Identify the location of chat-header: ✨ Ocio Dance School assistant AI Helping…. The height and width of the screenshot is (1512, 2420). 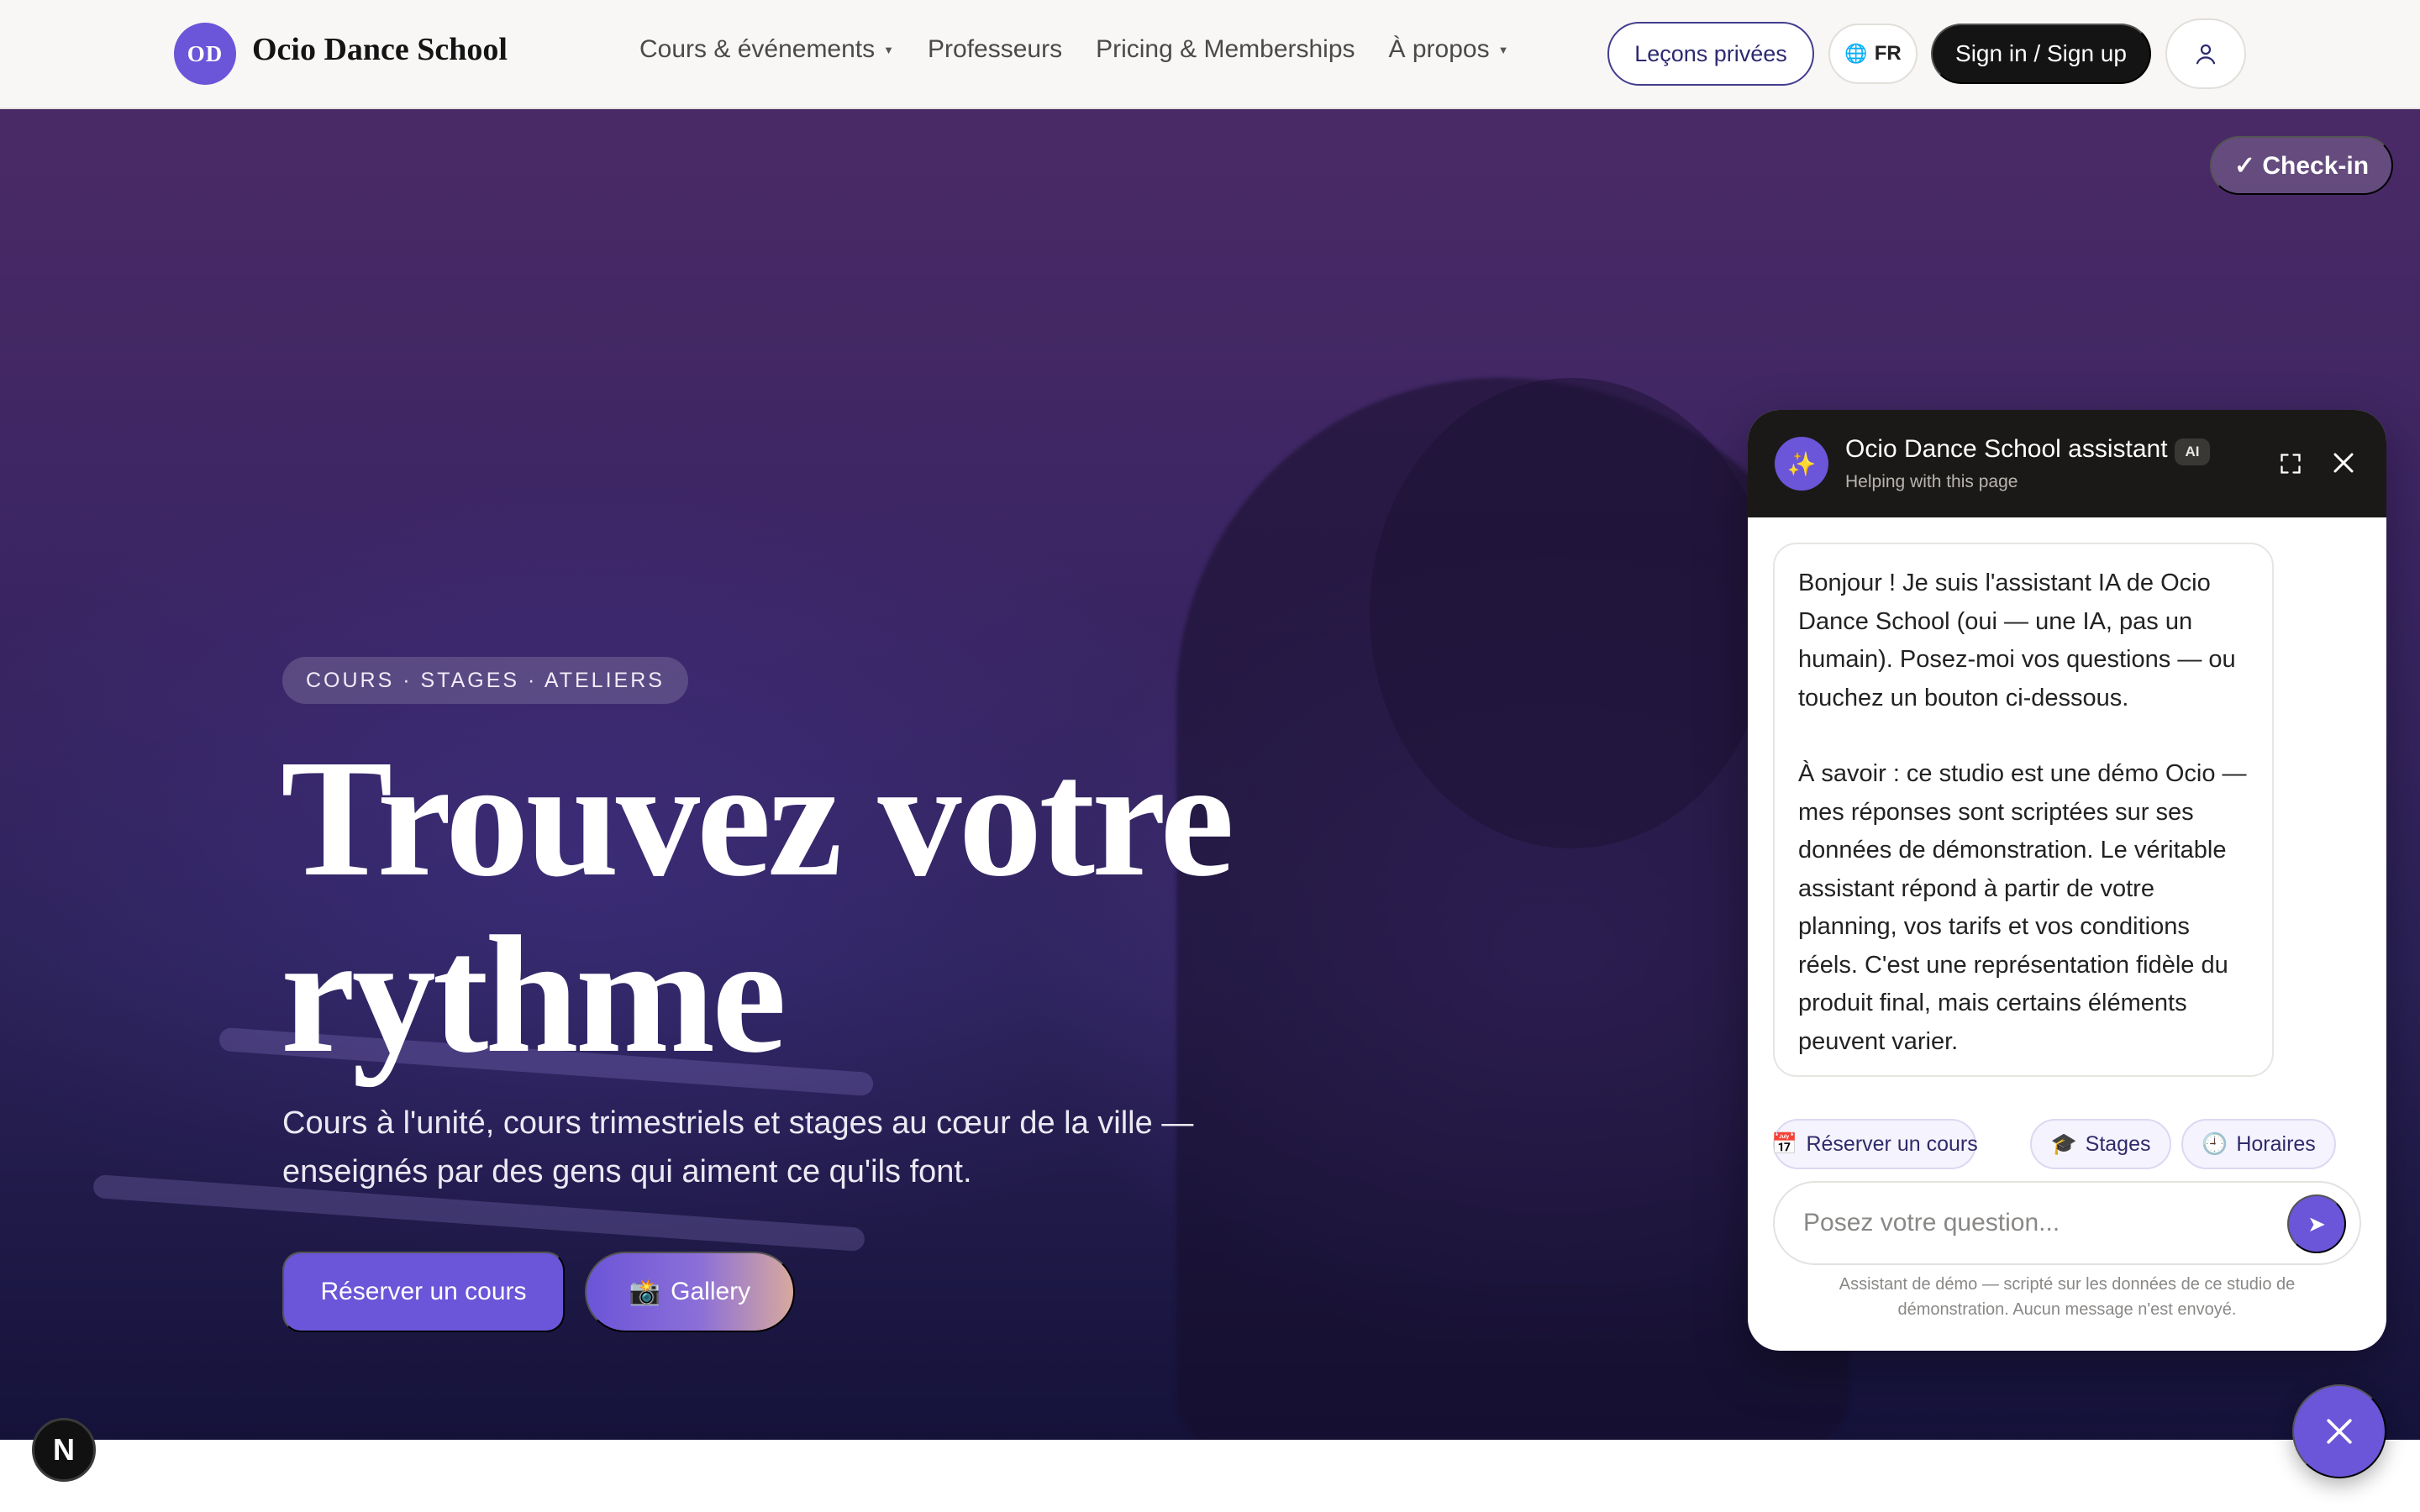
(2067, 463).